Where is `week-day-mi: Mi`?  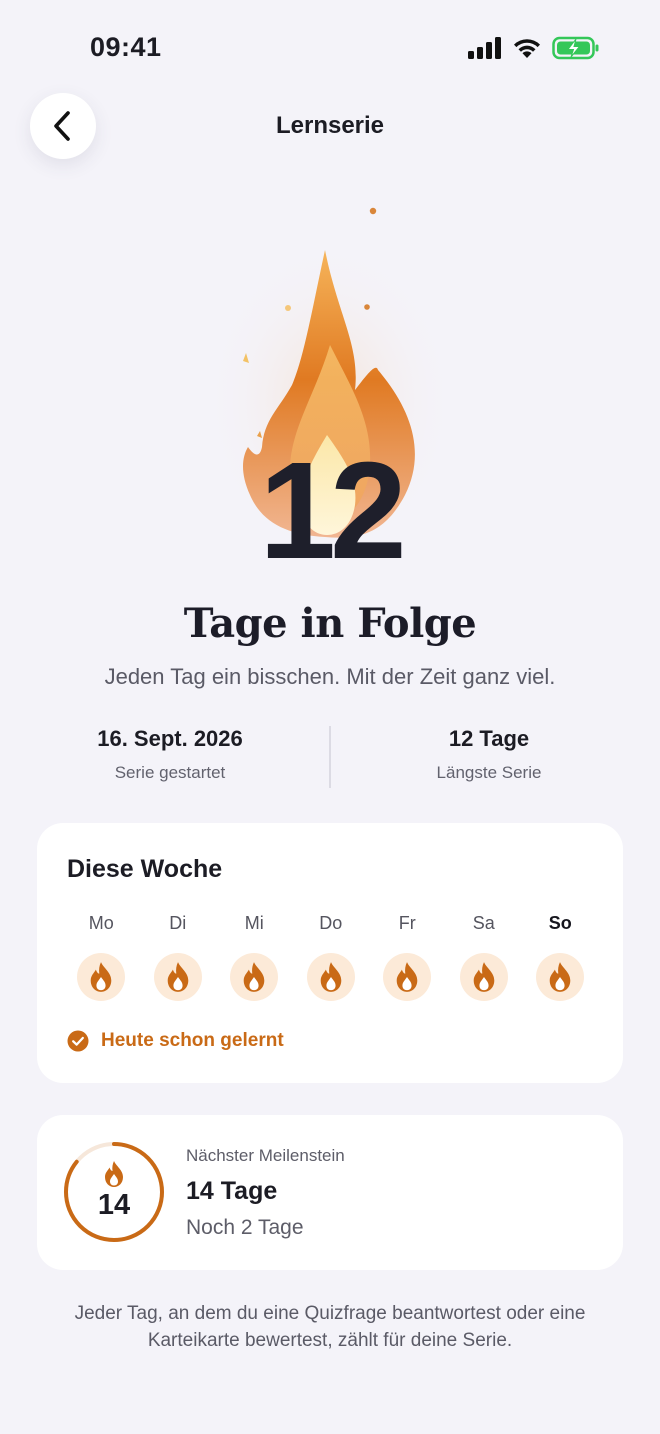
week-day-mi: Mi is located at coordinates (254, 957).